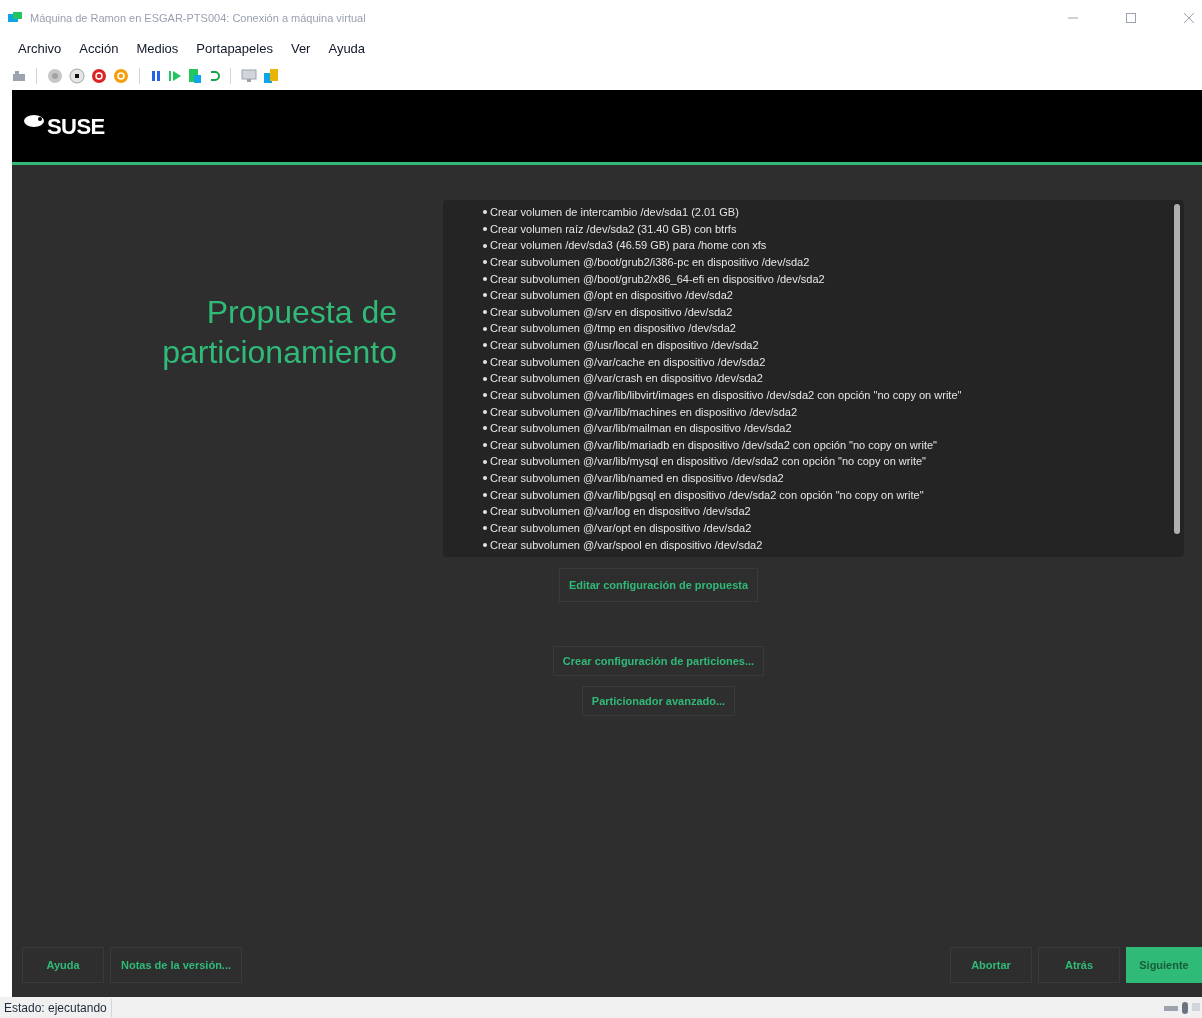  Describe the element at coordinates (641, 429) in the screenshot. I see `proposal-item: Crear subvolumen @/var/lib/mailman en dispositivo /dev/sda2` at that location.